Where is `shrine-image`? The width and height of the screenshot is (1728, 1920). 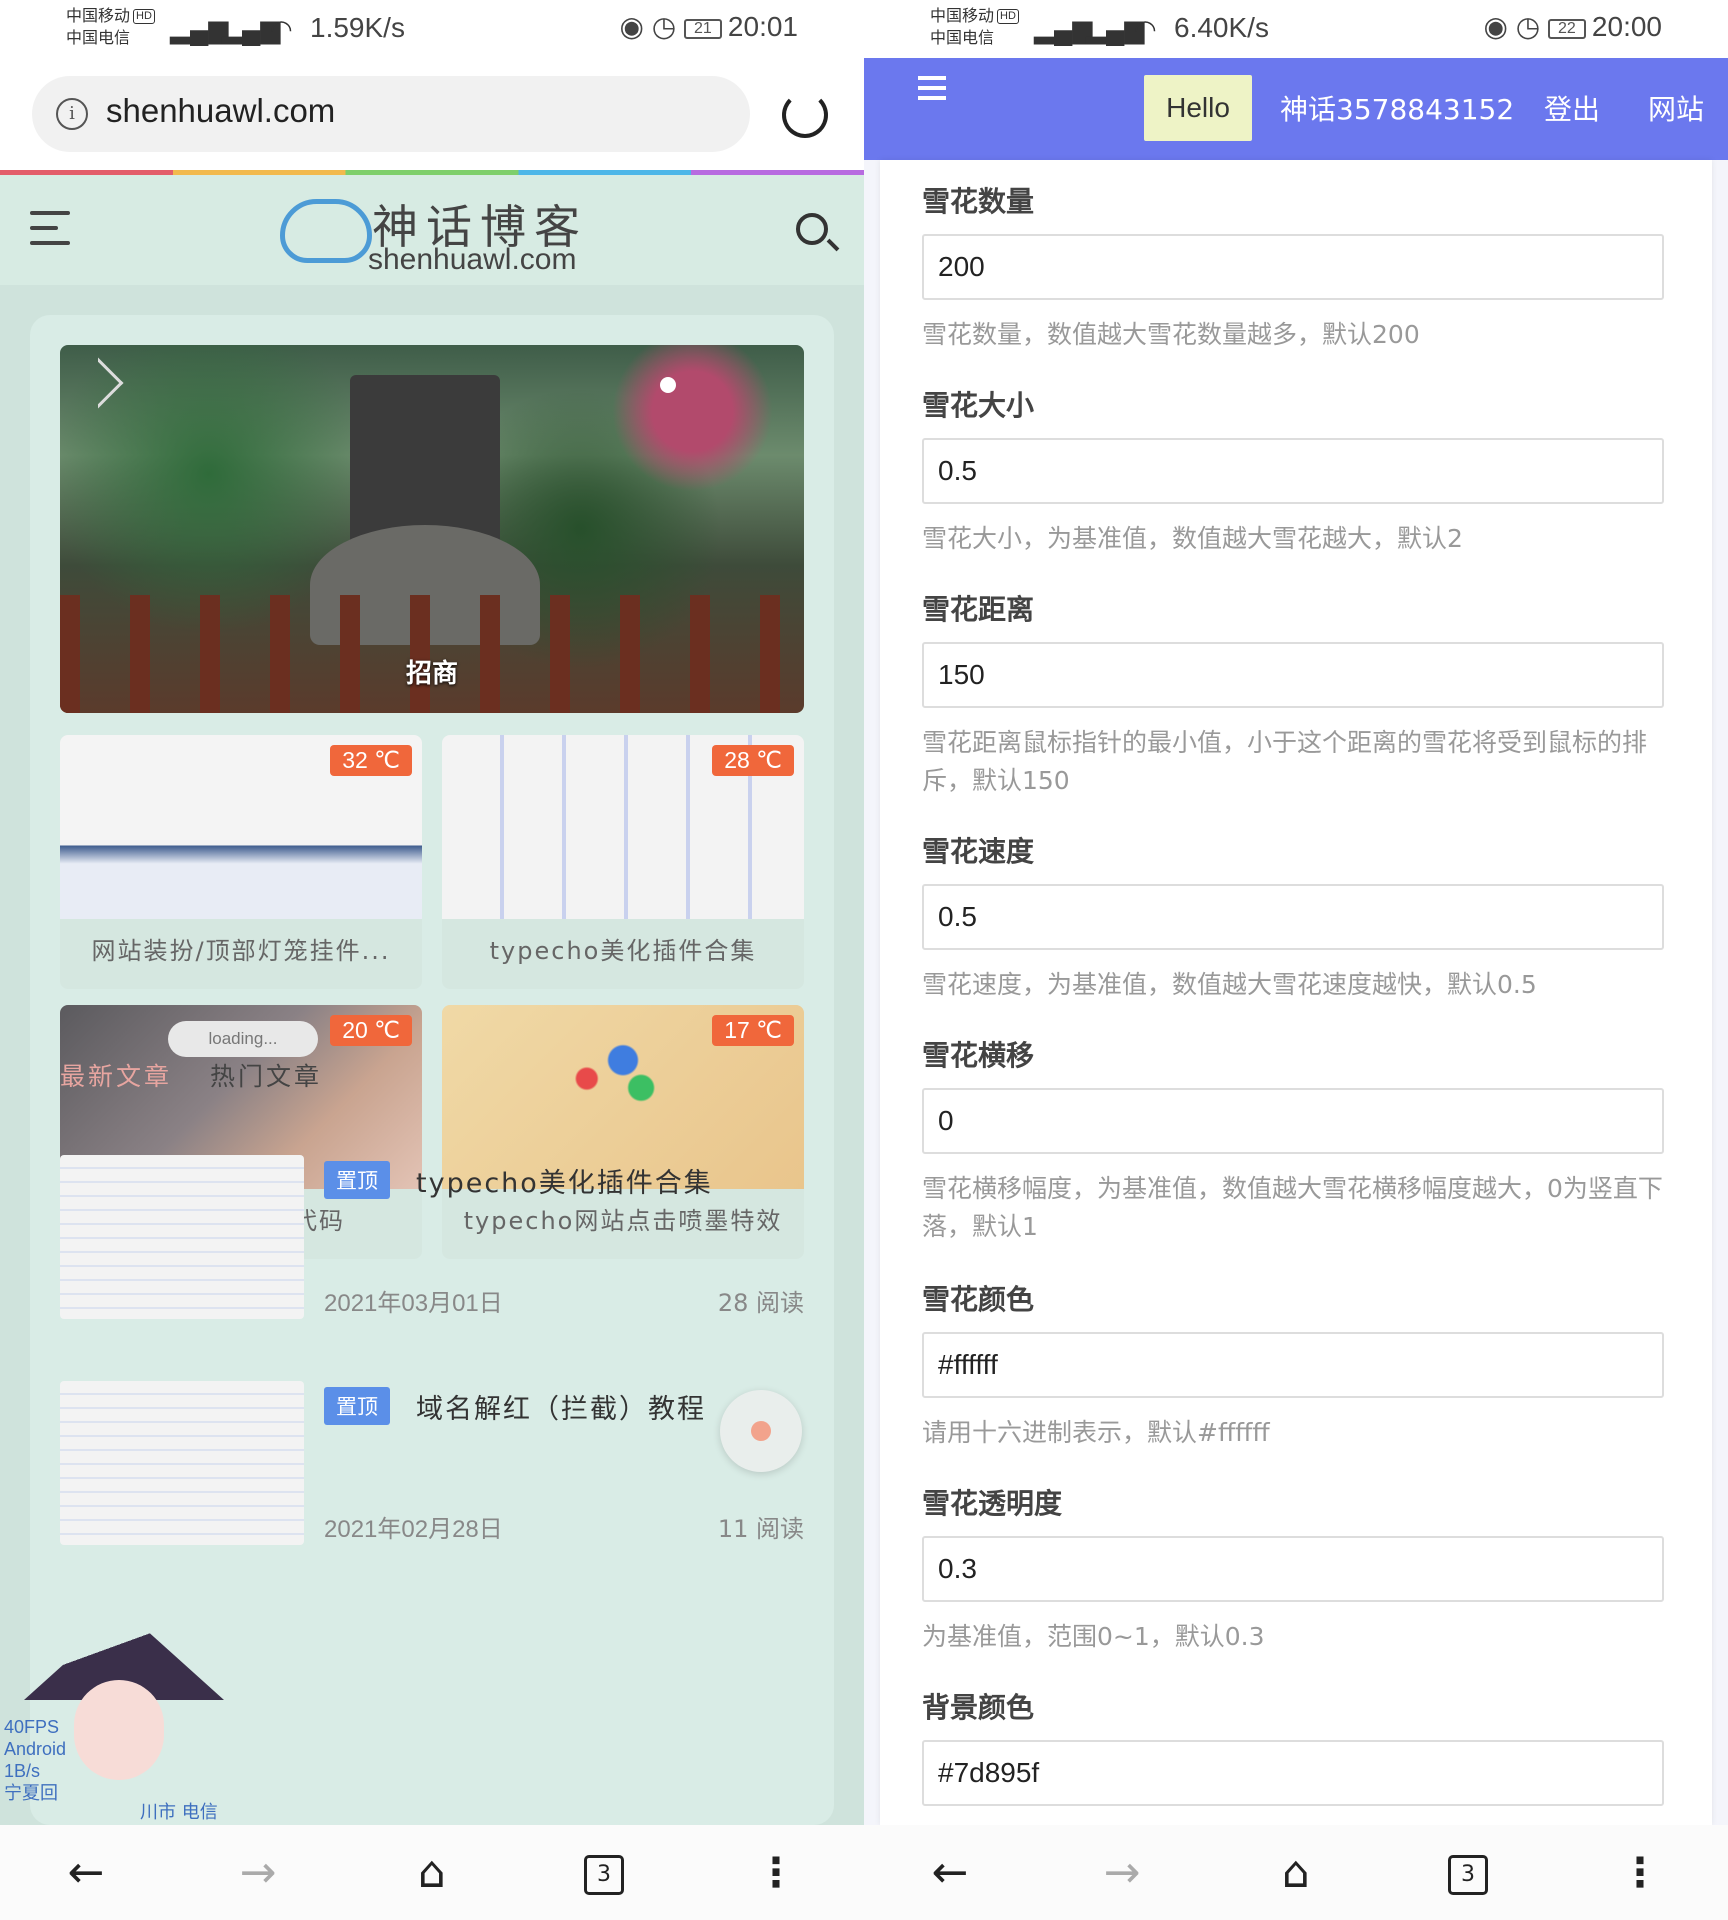
shrine-image is located at coordinates (425, 460).